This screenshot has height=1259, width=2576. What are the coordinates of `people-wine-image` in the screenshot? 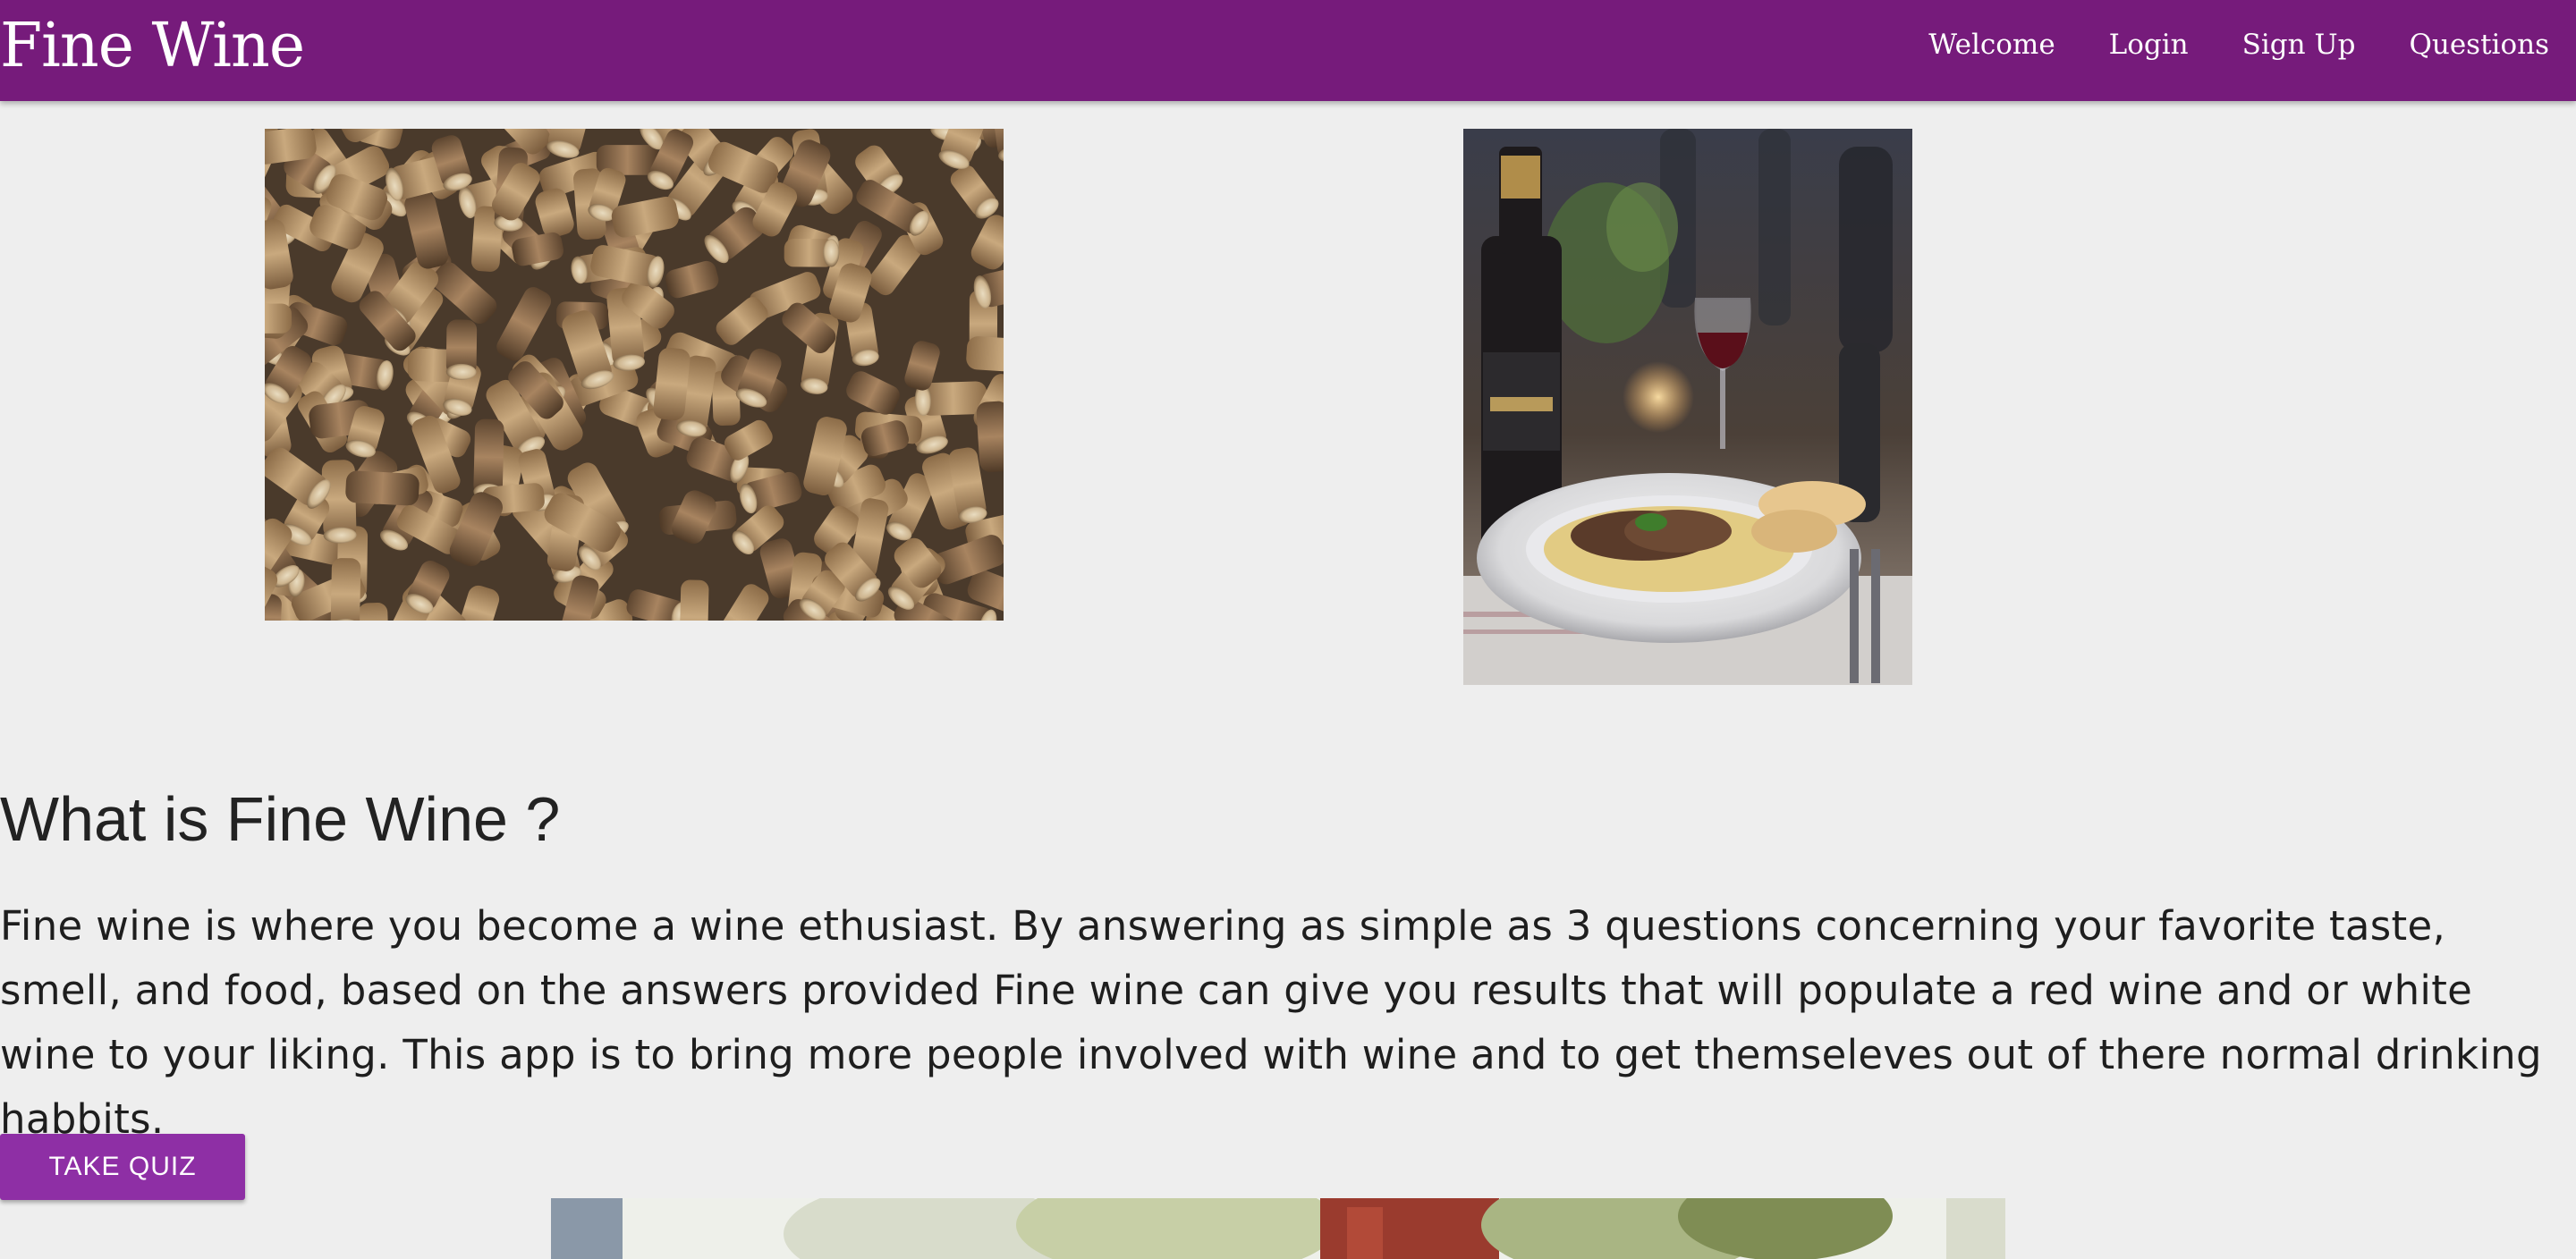 It's located at (1278, 1228).